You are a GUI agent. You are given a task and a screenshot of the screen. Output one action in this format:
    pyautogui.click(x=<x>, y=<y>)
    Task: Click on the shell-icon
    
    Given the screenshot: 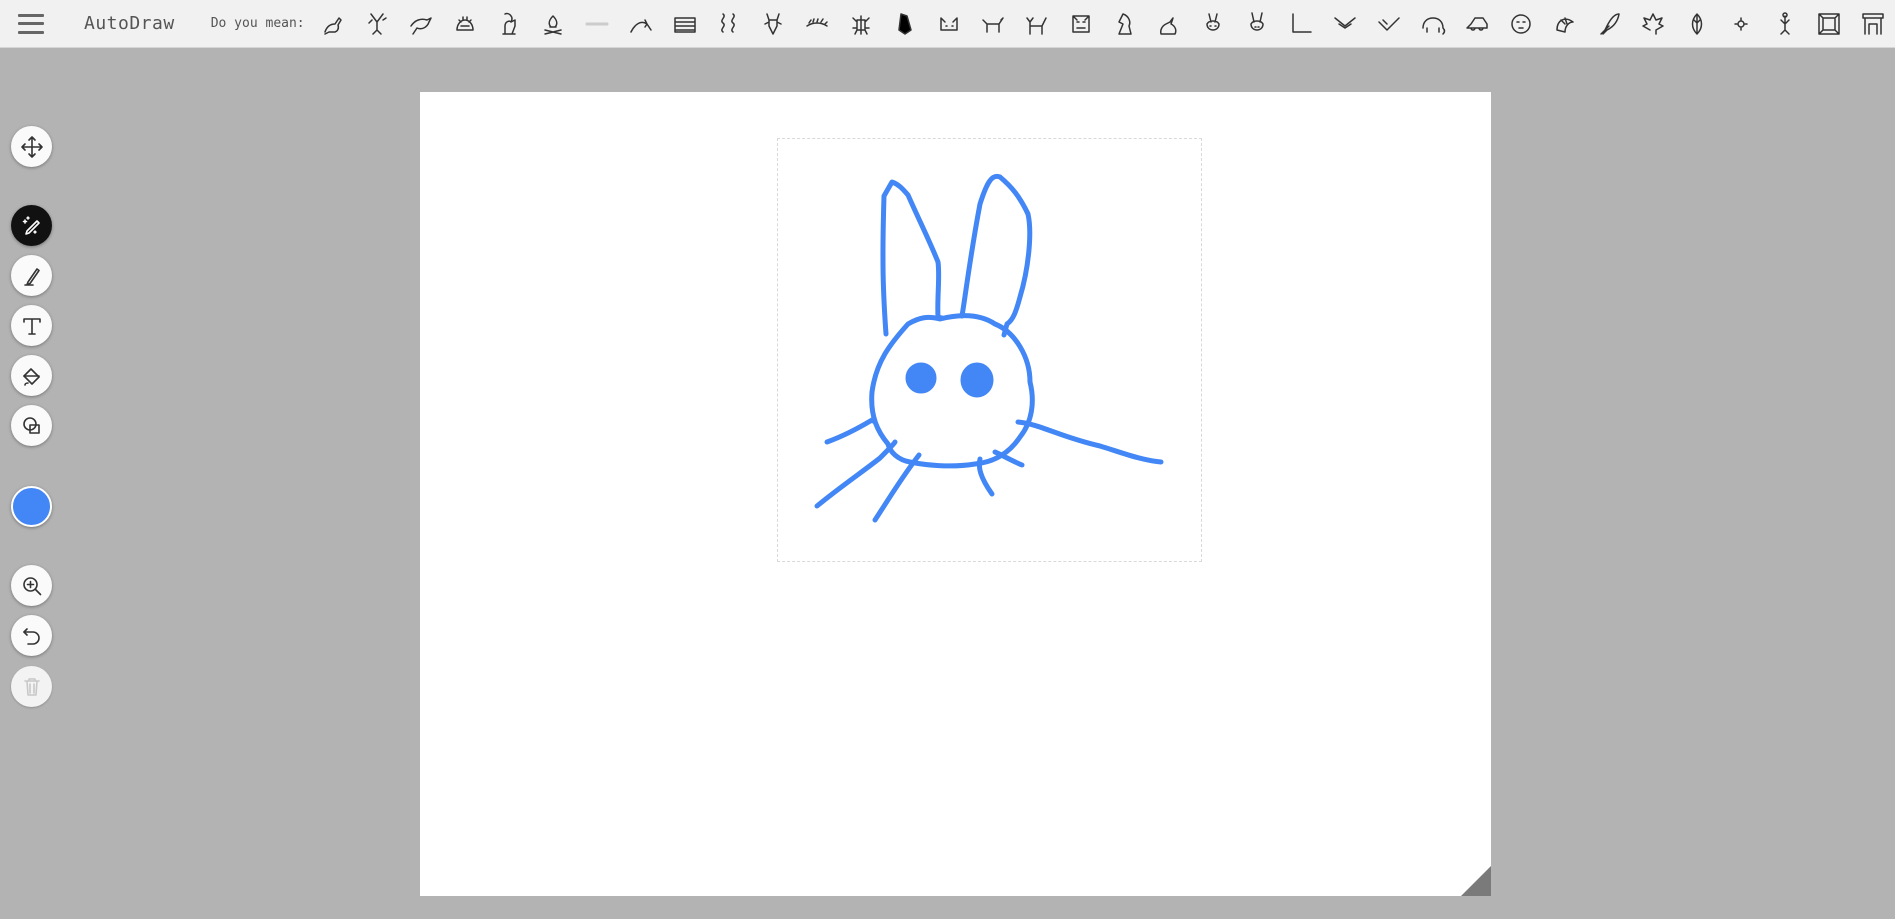 What is the action you would take?
    pyautogui.click(x=1564, y=24)
    